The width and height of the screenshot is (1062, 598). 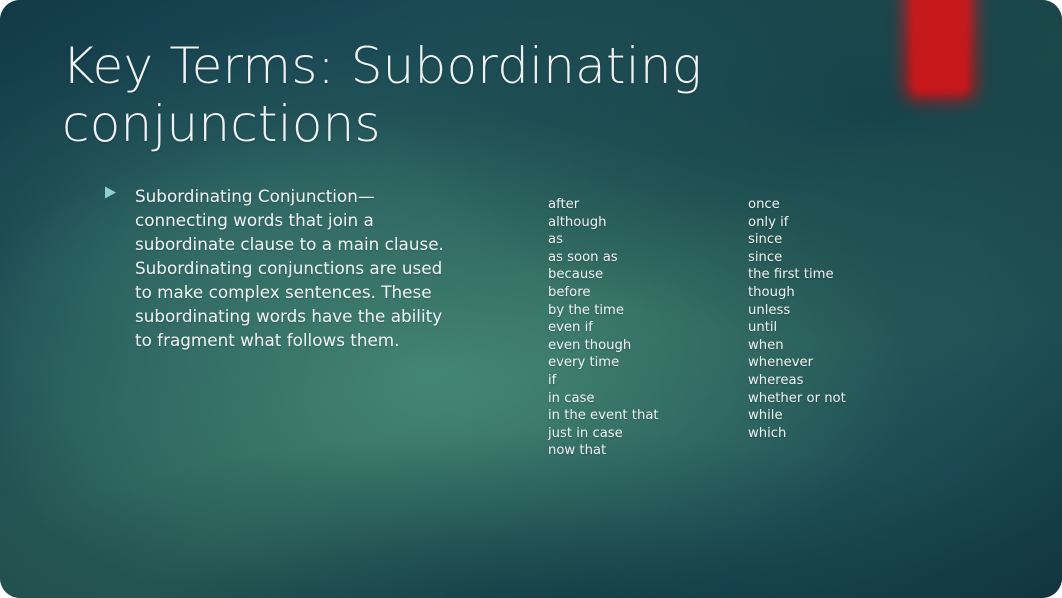 What do you see at coordinates (555, 240) in the screenshot?
I see `list-item: as` at bounding box center [555, 240].